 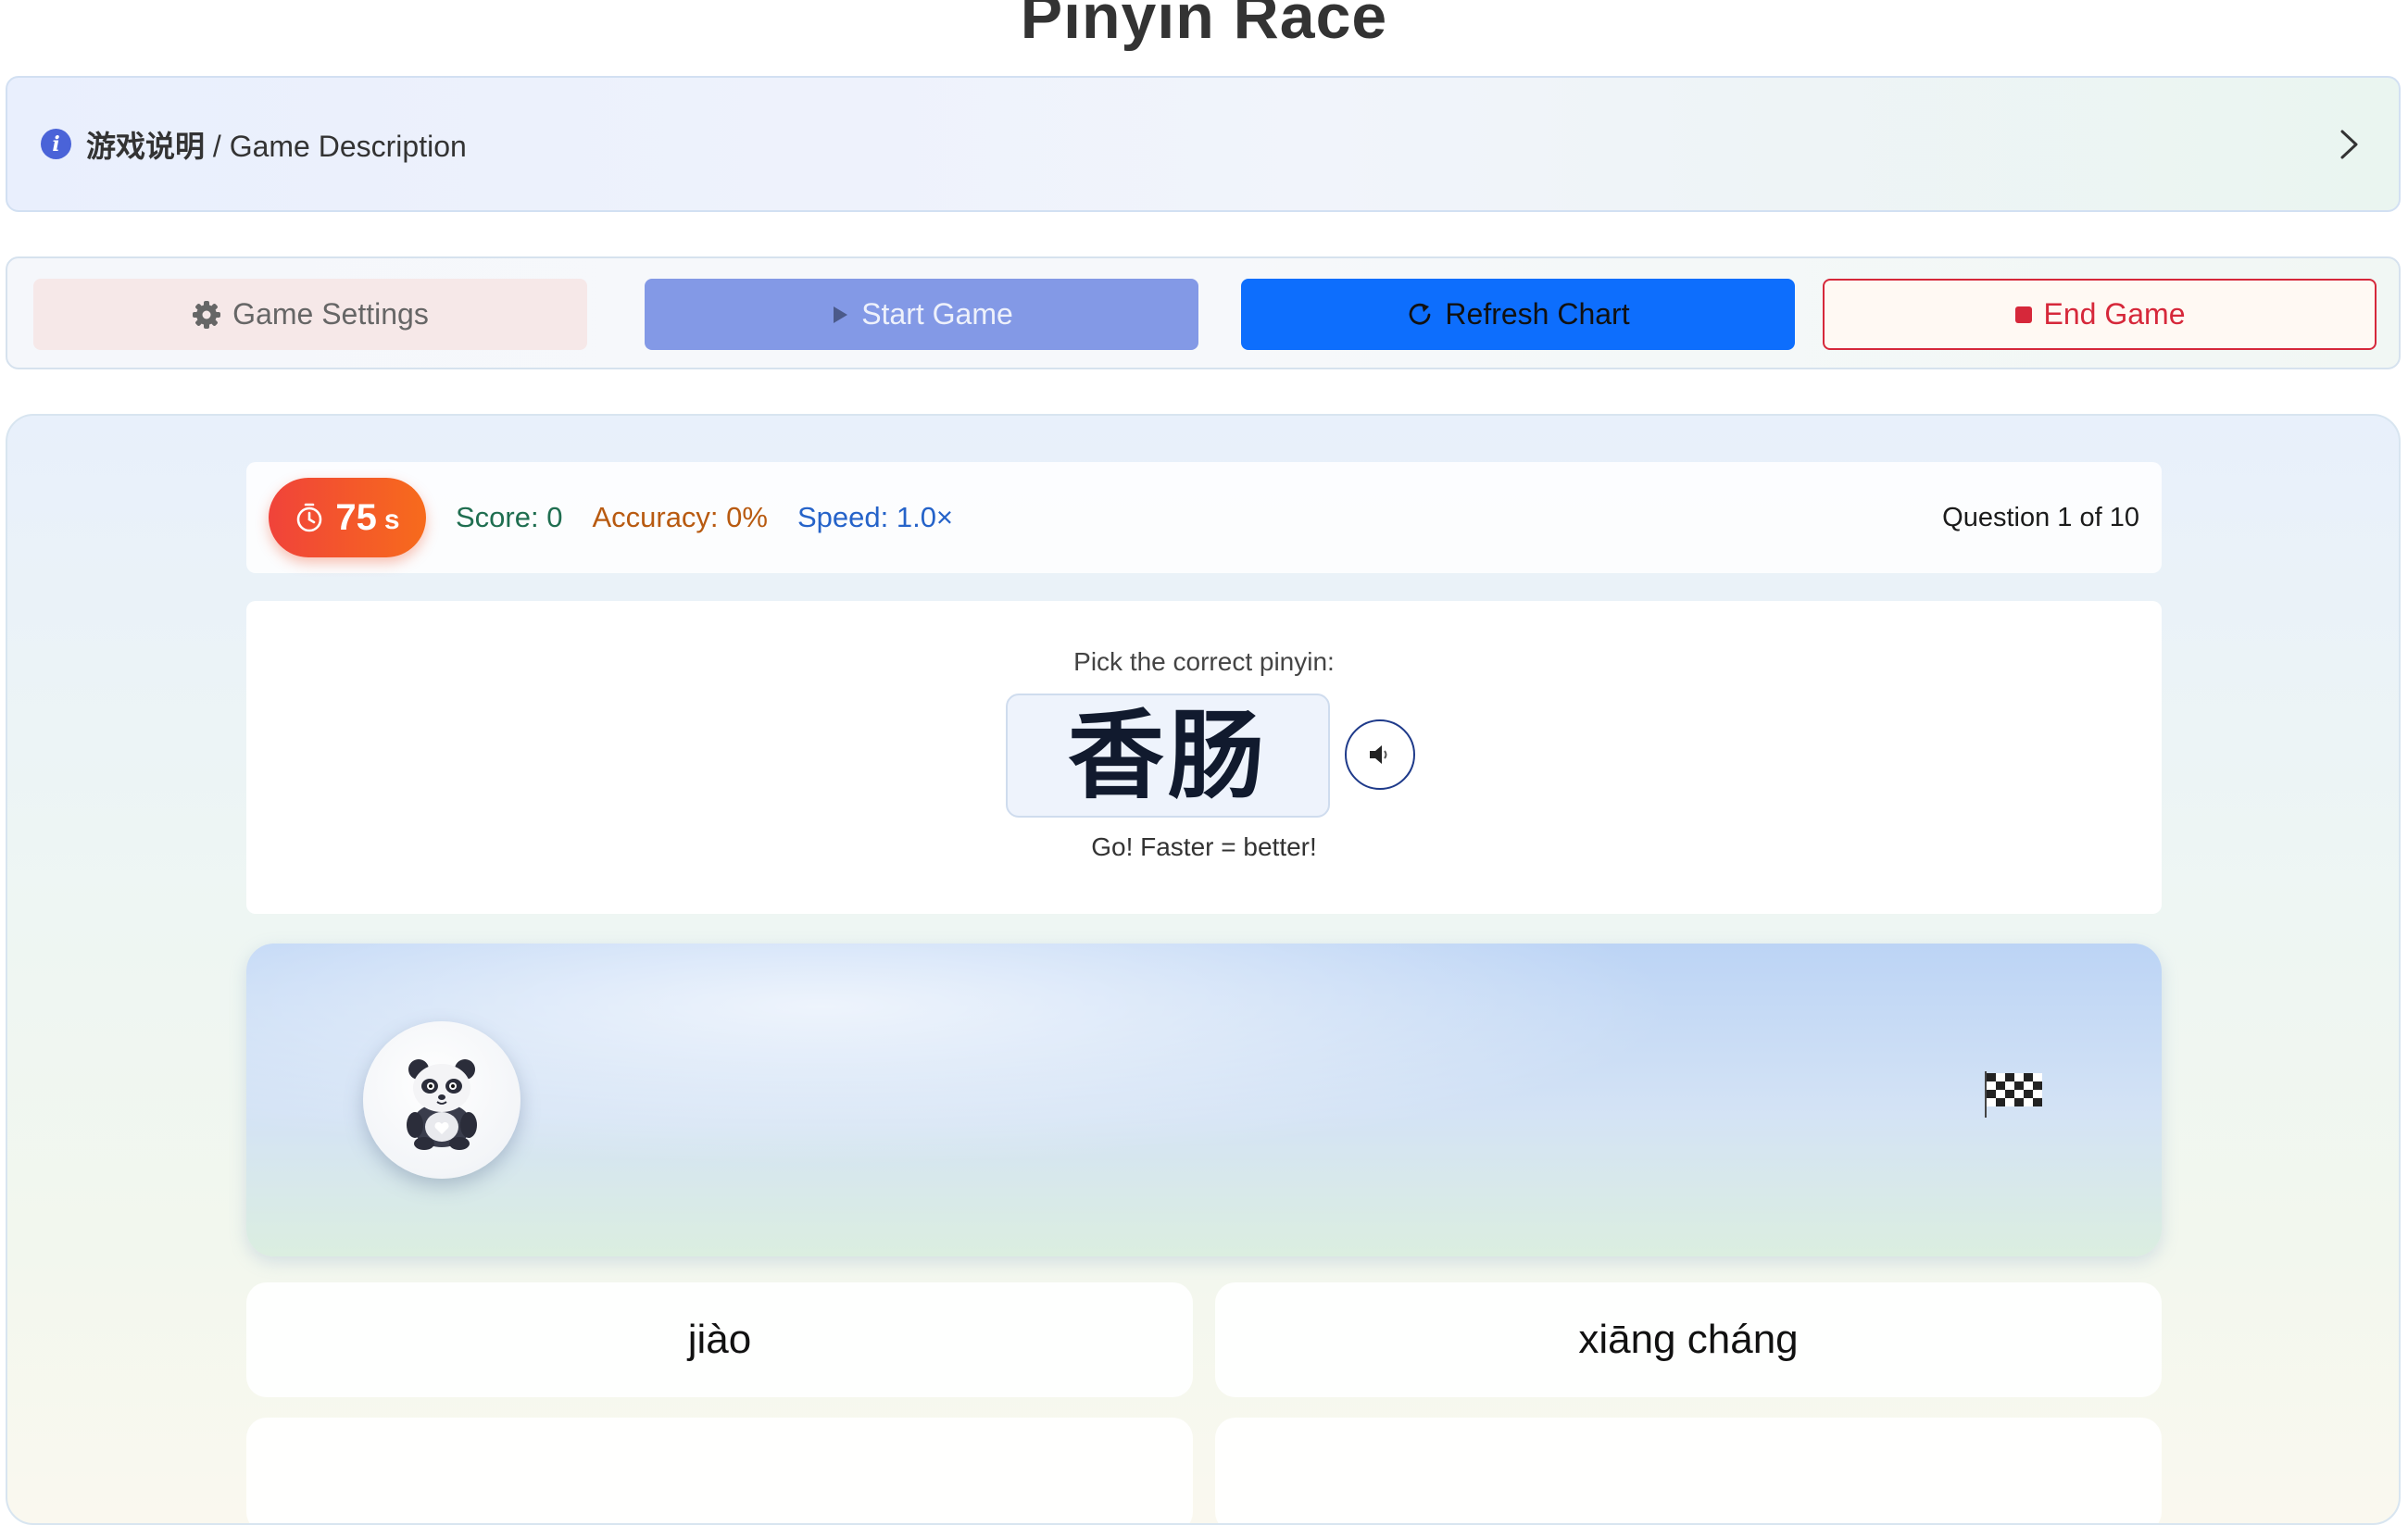 I want to click on start-game-button: Start Game, so click(x=922, y=314).